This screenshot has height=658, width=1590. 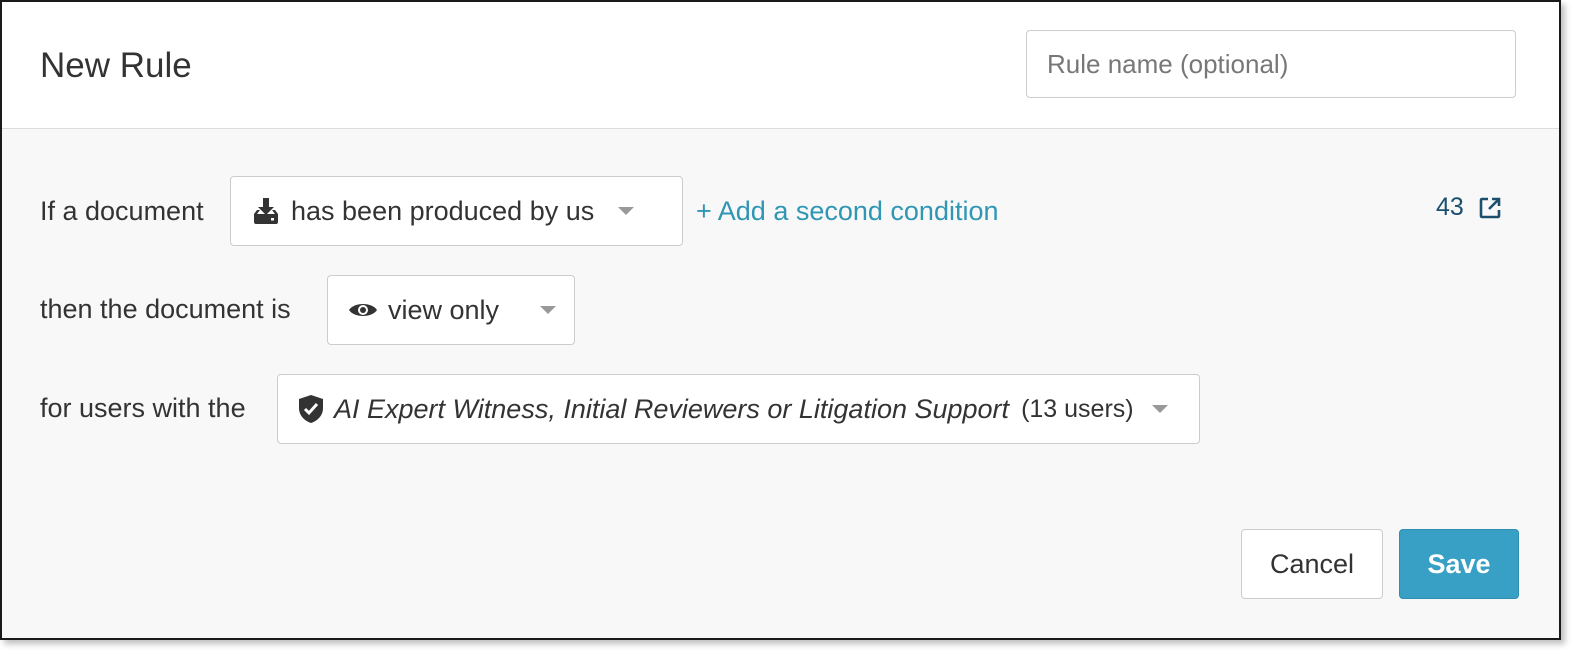 I want to click on permission-label: then the document is, so click(x=165, y=309).